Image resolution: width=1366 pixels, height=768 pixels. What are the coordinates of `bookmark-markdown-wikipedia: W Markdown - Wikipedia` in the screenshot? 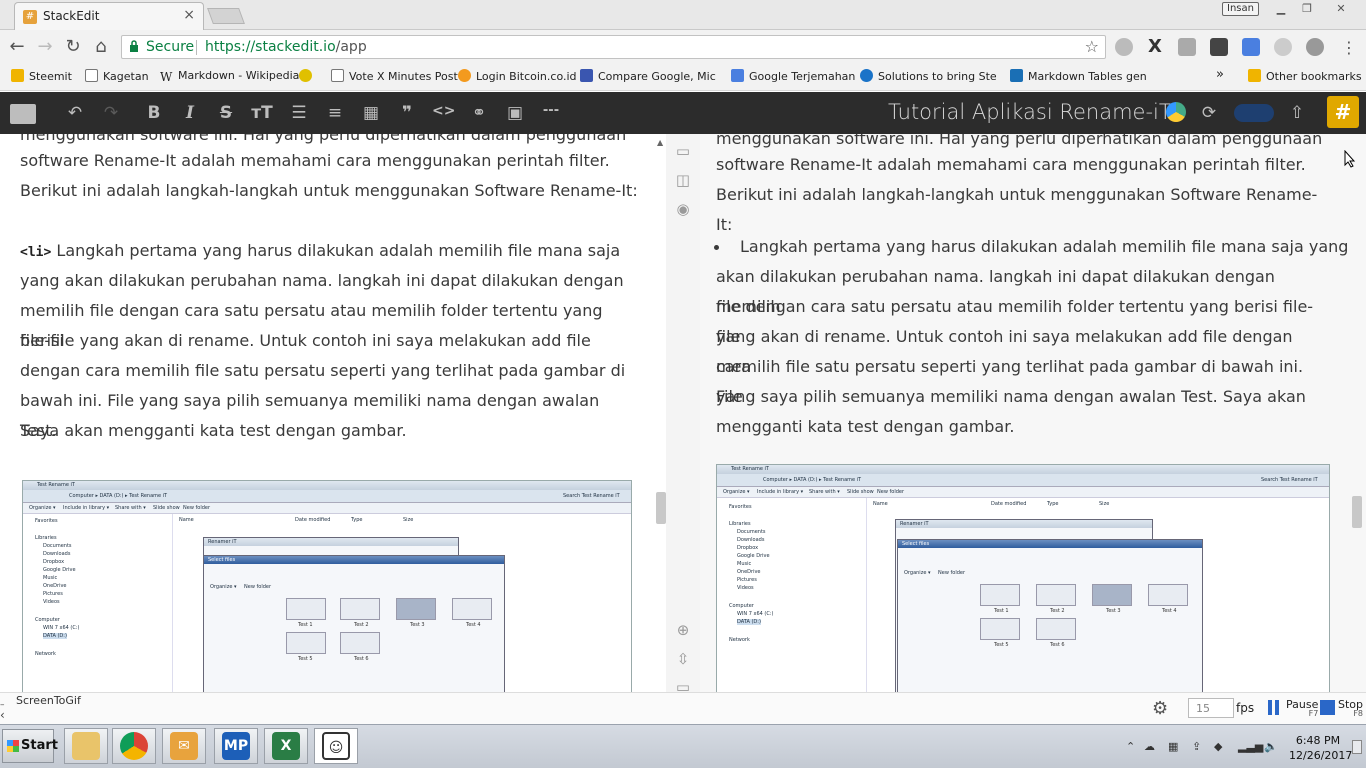 It's located at (229, 76).